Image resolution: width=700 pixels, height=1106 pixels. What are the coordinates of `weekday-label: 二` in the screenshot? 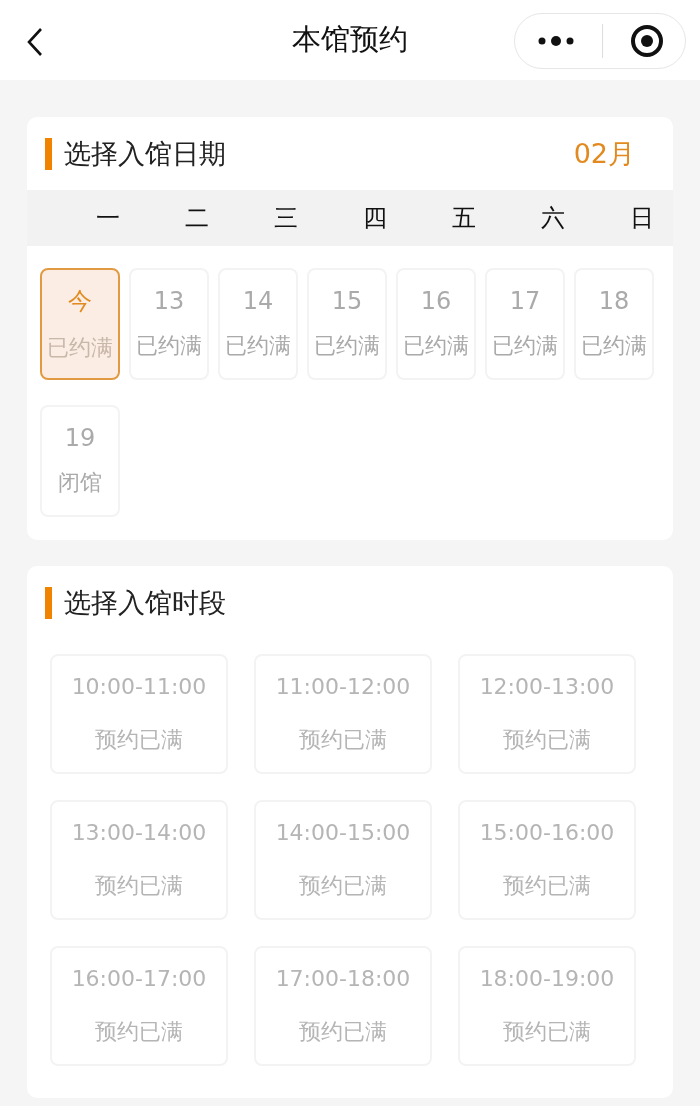 It's located at (196, 218).